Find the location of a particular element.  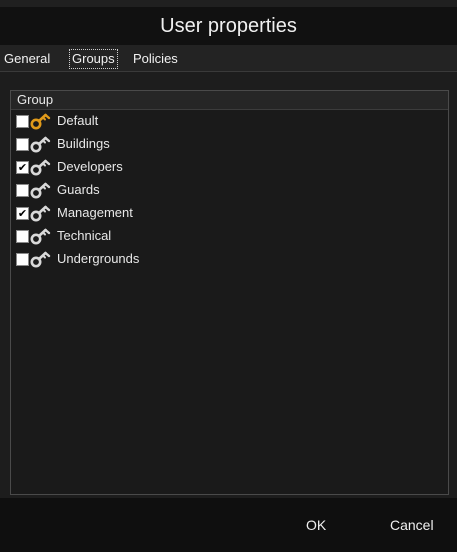

ok-button: OK is located at coordinates (316, 525).